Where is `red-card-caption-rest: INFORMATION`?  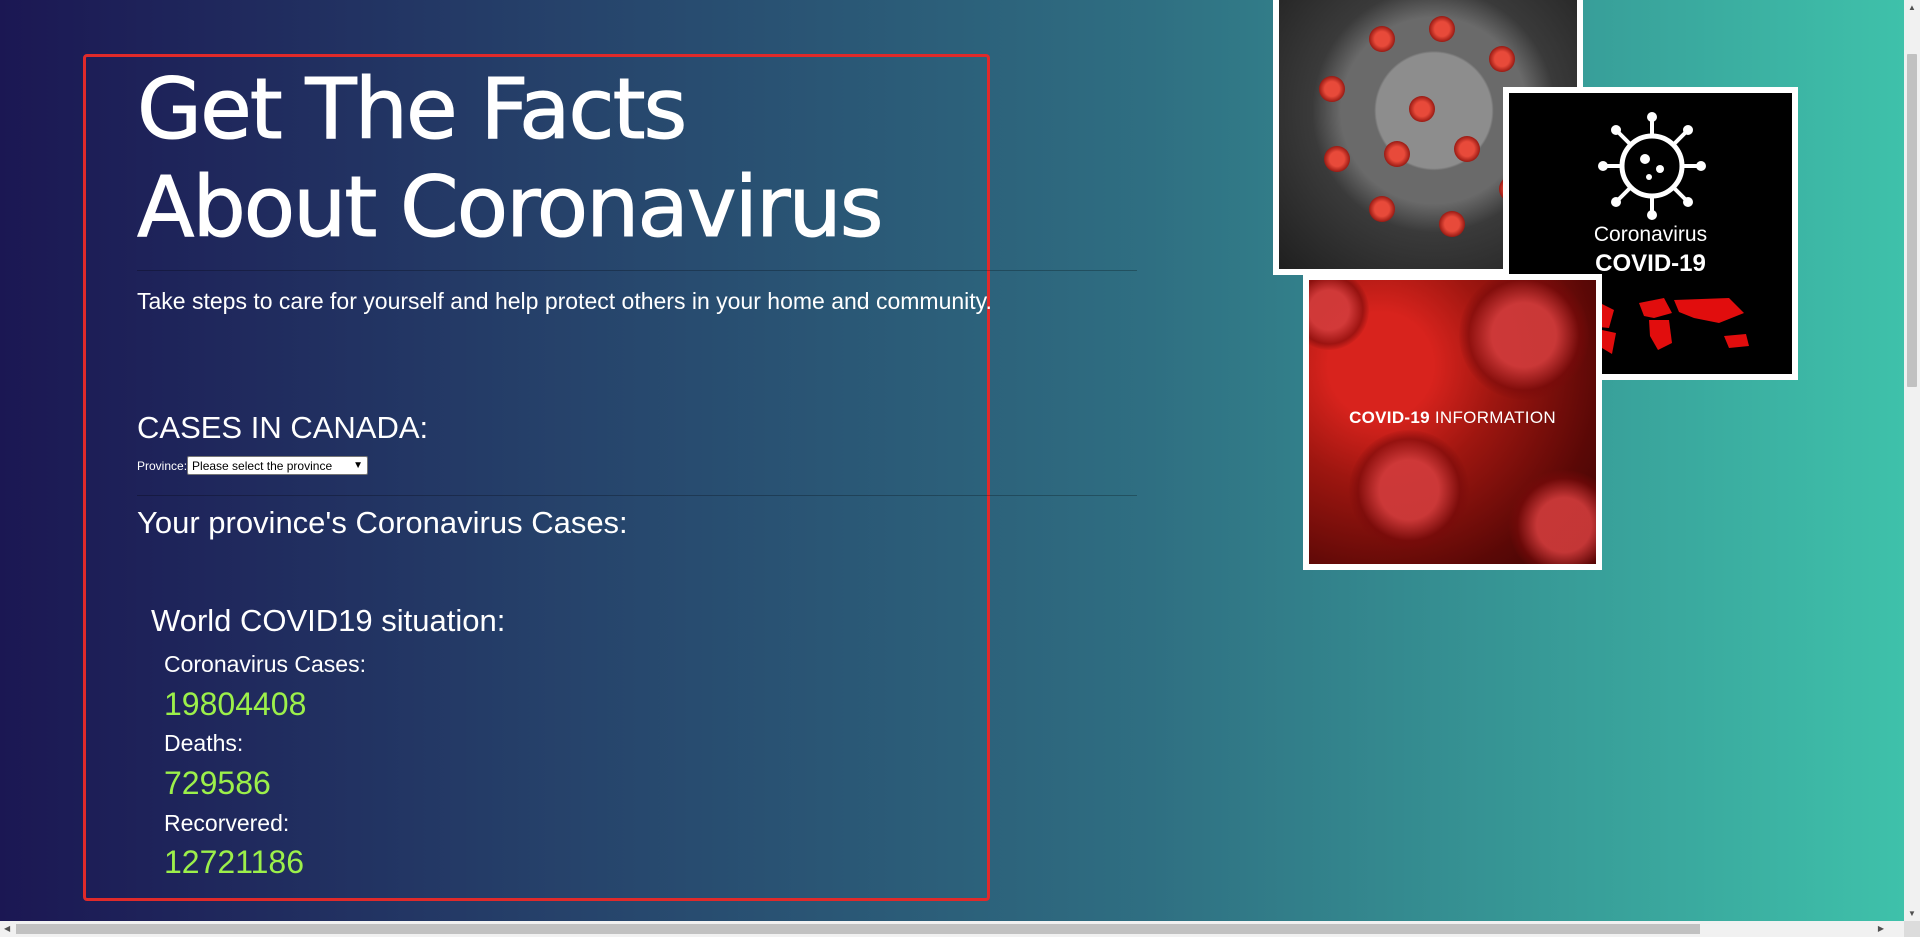 red-card-caption-rest: INFORMATION is located at coordinates (1492, 417).